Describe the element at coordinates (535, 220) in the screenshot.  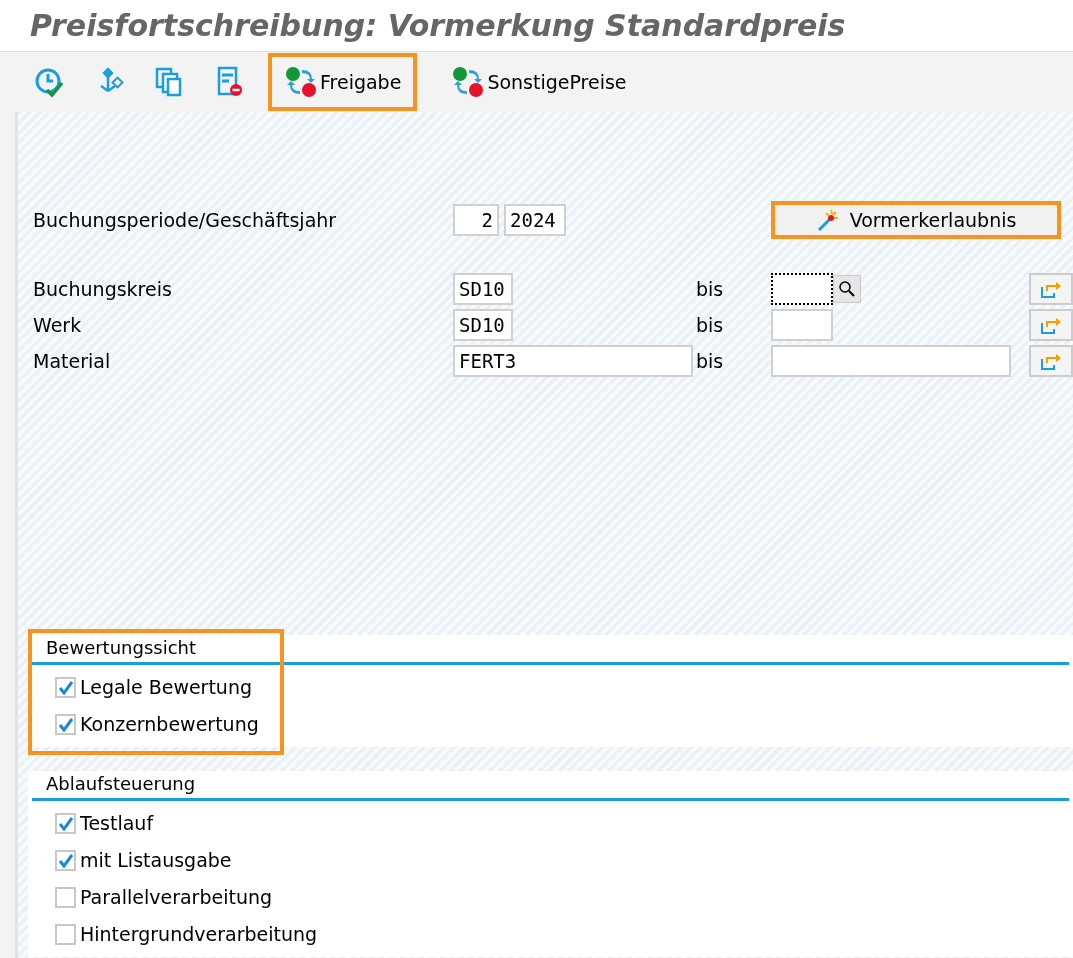
I see `year-field: 2024` at that location.